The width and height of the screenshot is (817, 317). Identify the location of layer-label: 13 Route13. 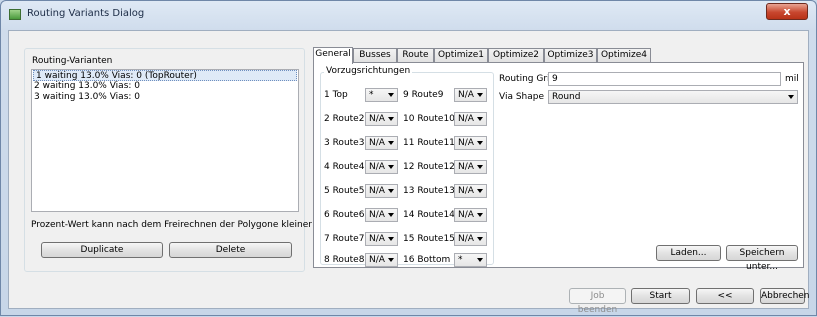
(429, 191).